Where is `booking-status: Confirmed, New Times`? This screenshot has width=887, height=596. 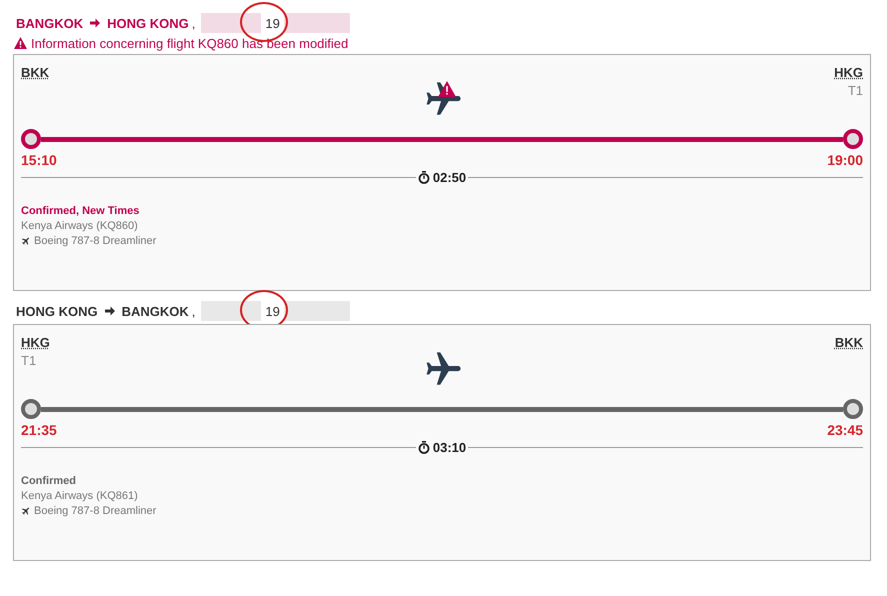
booking-status: Confirmed, New Times is located at coordinates (80, 211).